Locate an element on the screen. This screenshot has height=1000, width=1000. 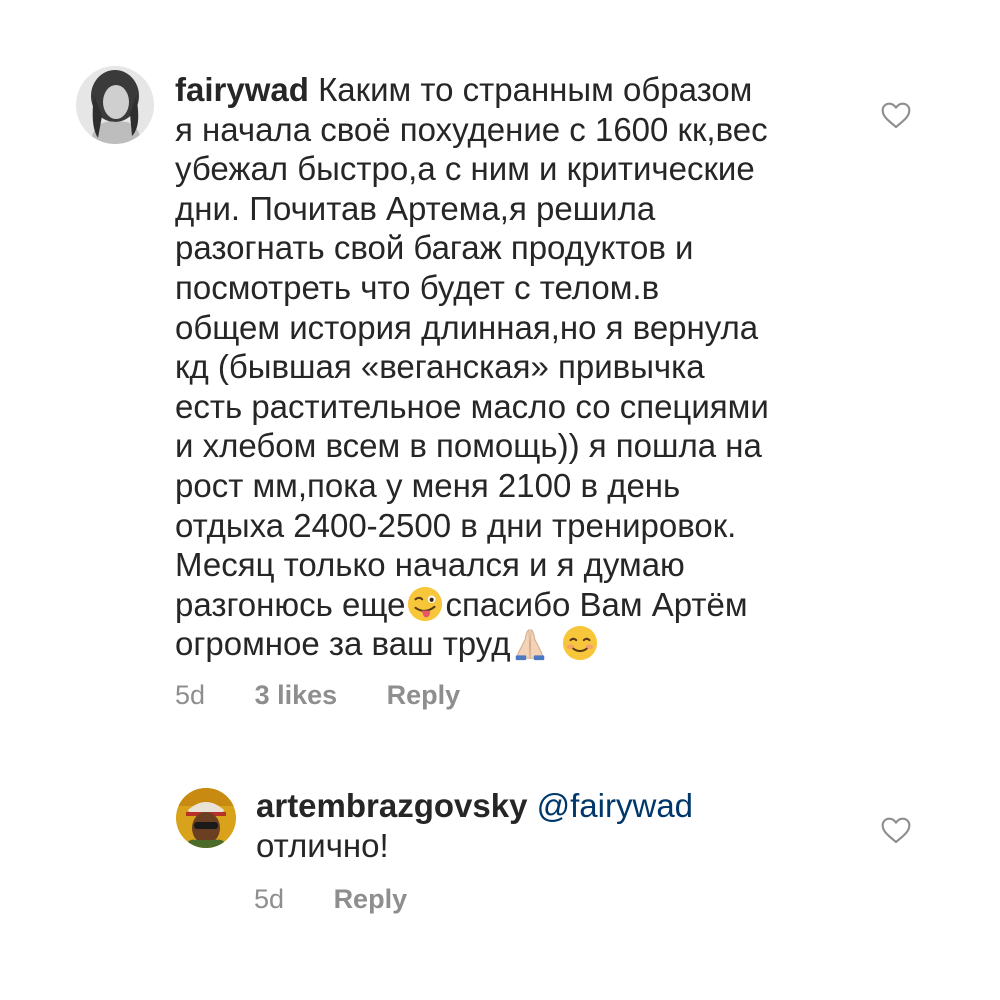
comment-text: artembrazgovsky @fairywad отлично! is located at coordinates (556, 825).